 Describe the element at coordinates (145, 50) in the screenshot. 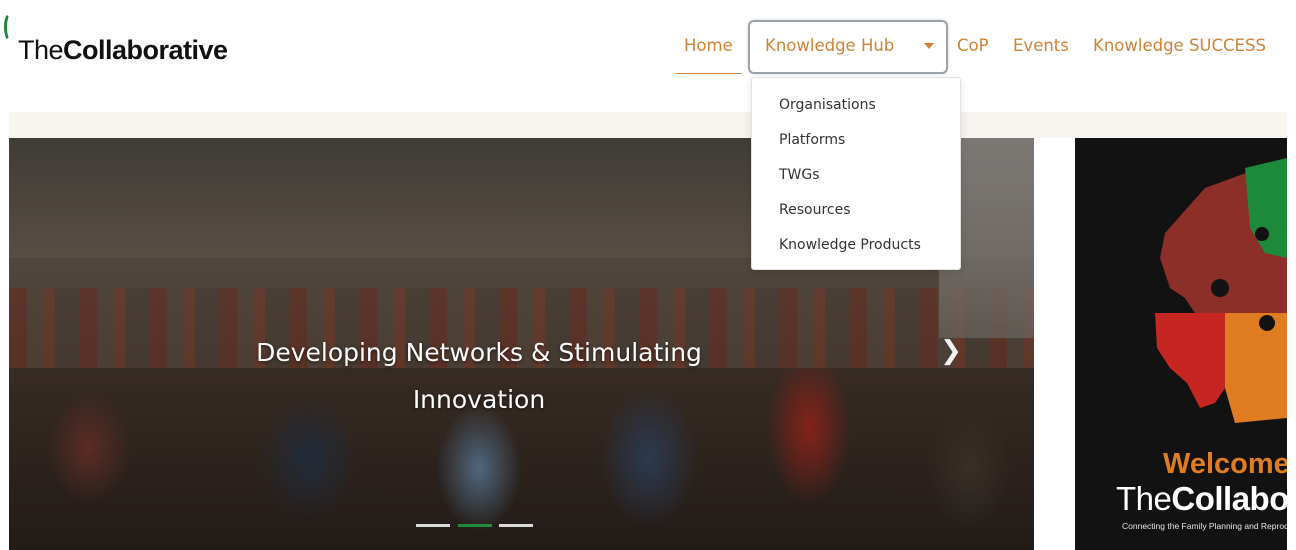

I see `logo-name: Collaborative` at that location.